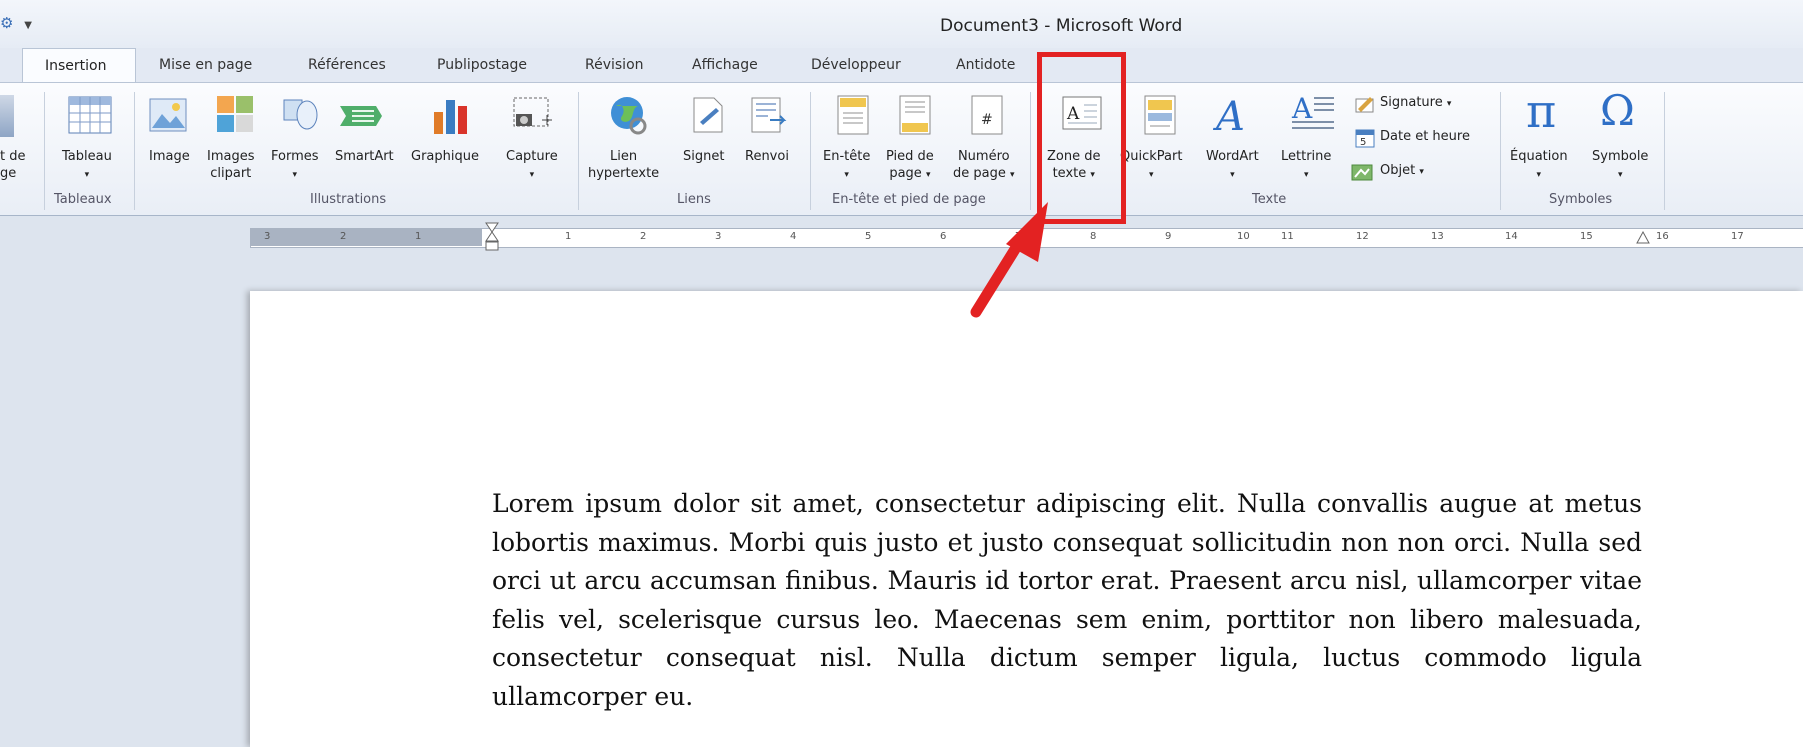  Describe the element at coordinates (1511, 236) in the screenshot. I see `ruler-number: 14` at that location.